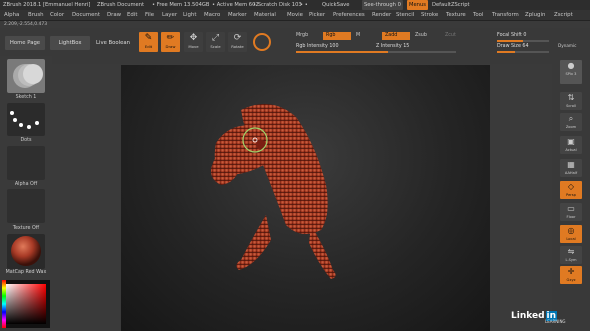  Describe the element at coordinates (528, 316) in the screenshot. I see `watermark-brand: Linked` at that location.